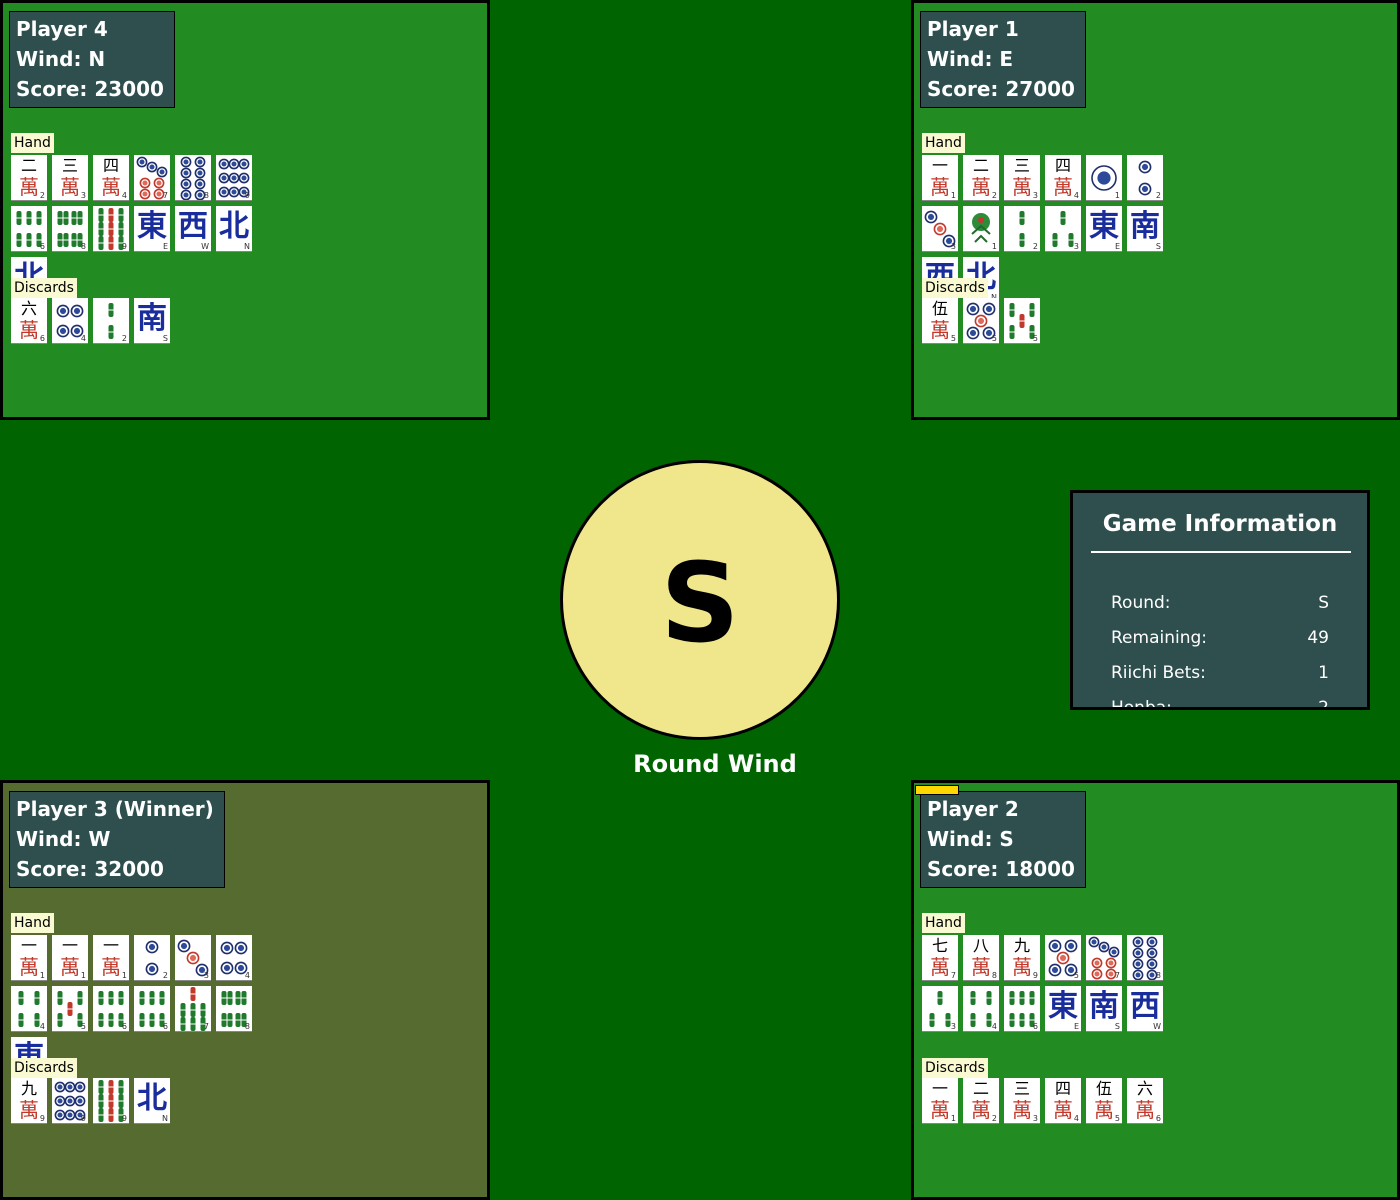 Image resolution: width=1400 pixels, height=1200 pixels. Describe the element at coordinates (90, 89) in the screenshot. I see `player-score: Score: 23000` at that location.